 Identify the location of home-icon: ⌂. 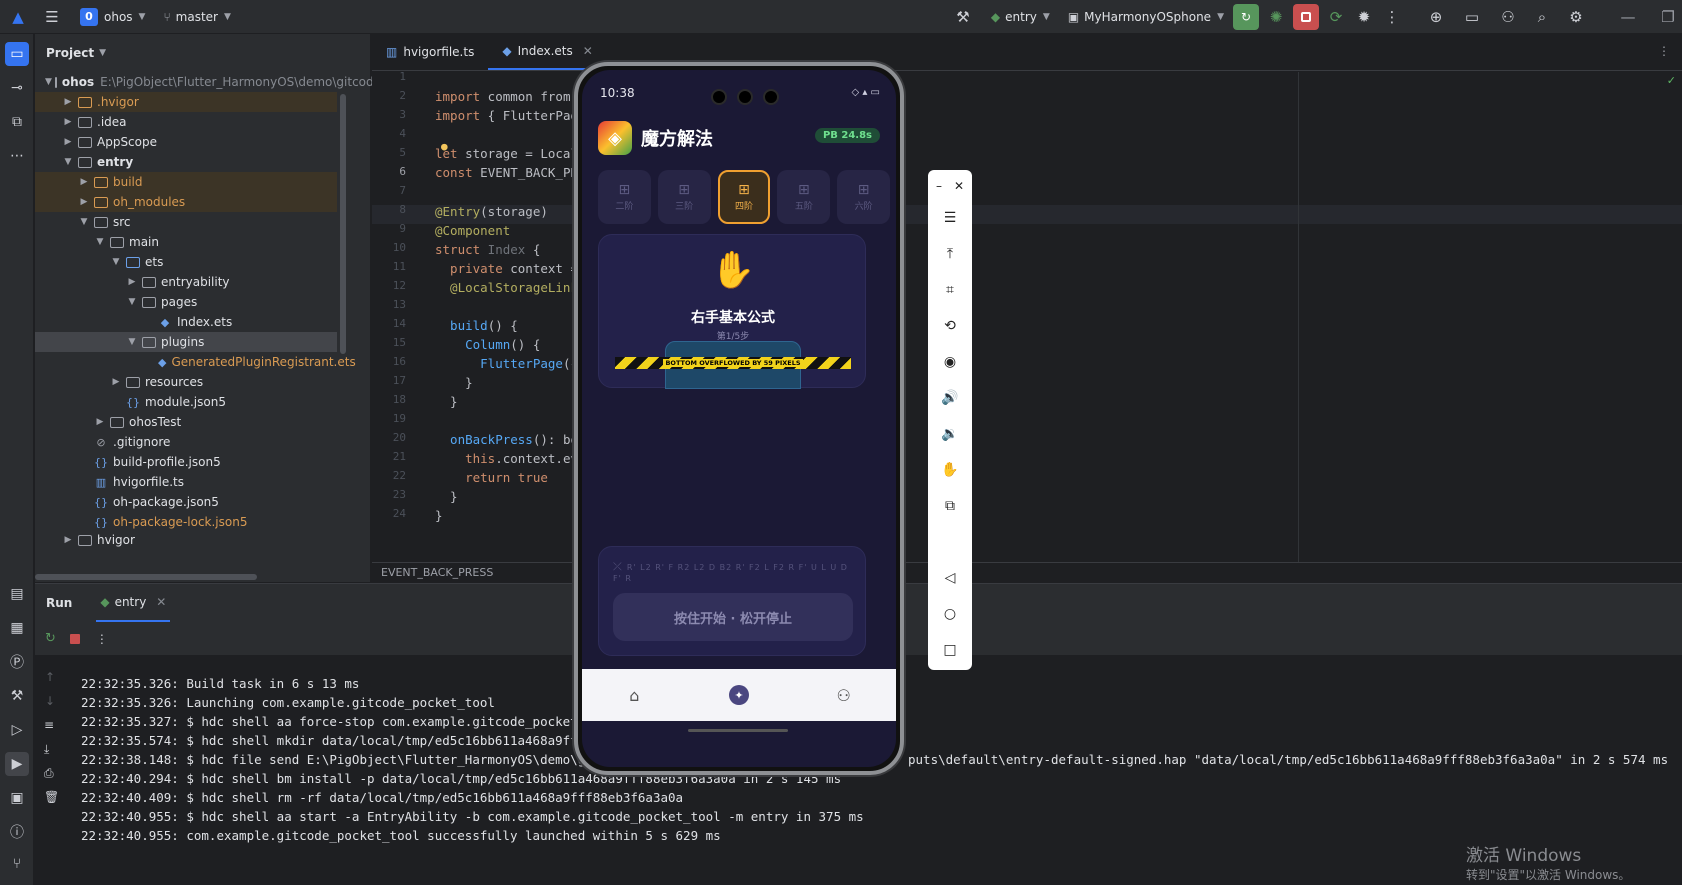
(634, 695).